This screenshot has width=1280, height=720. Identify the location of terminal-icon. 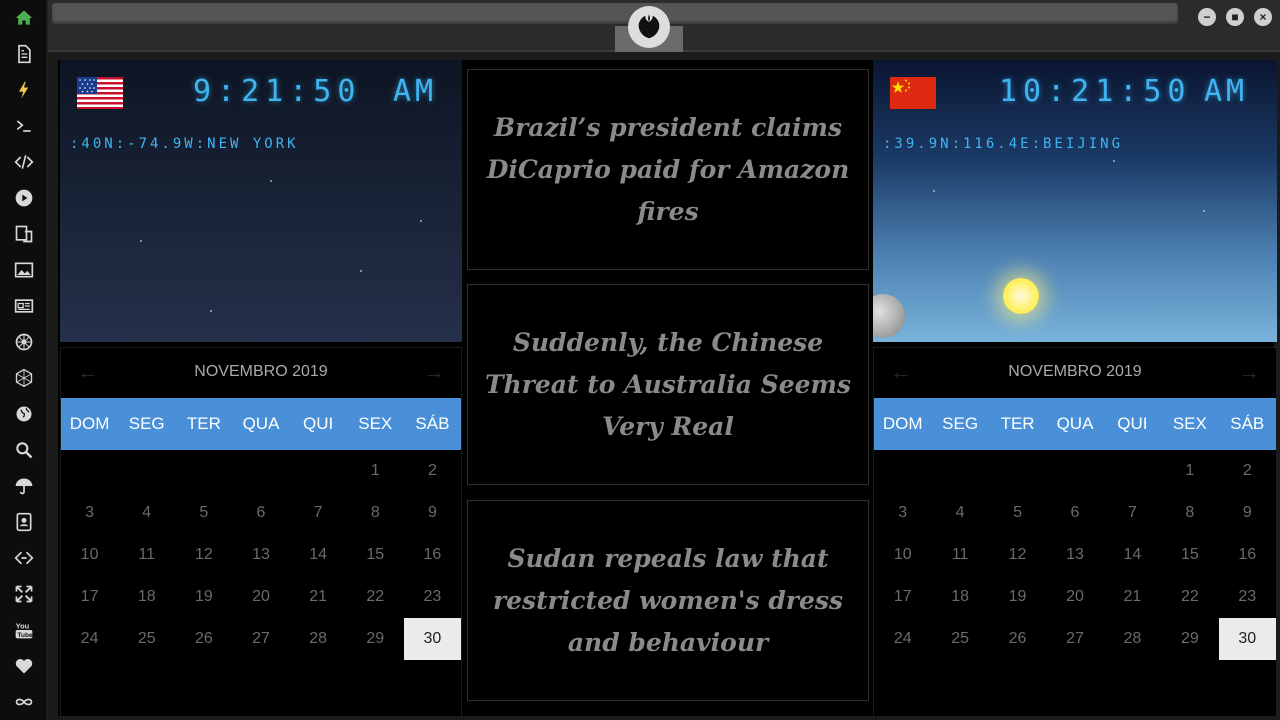
(24, 126).